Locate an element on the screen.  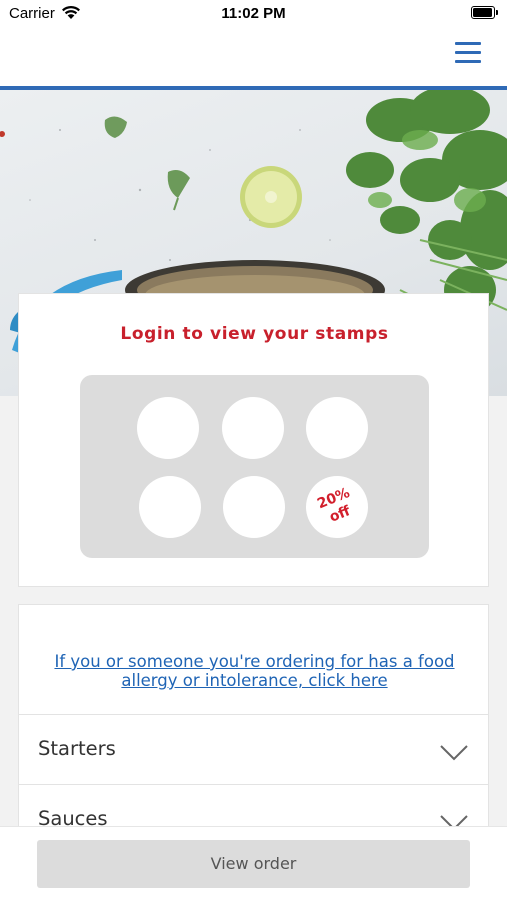
category-label: Starters is located at coordinates (77, 748).